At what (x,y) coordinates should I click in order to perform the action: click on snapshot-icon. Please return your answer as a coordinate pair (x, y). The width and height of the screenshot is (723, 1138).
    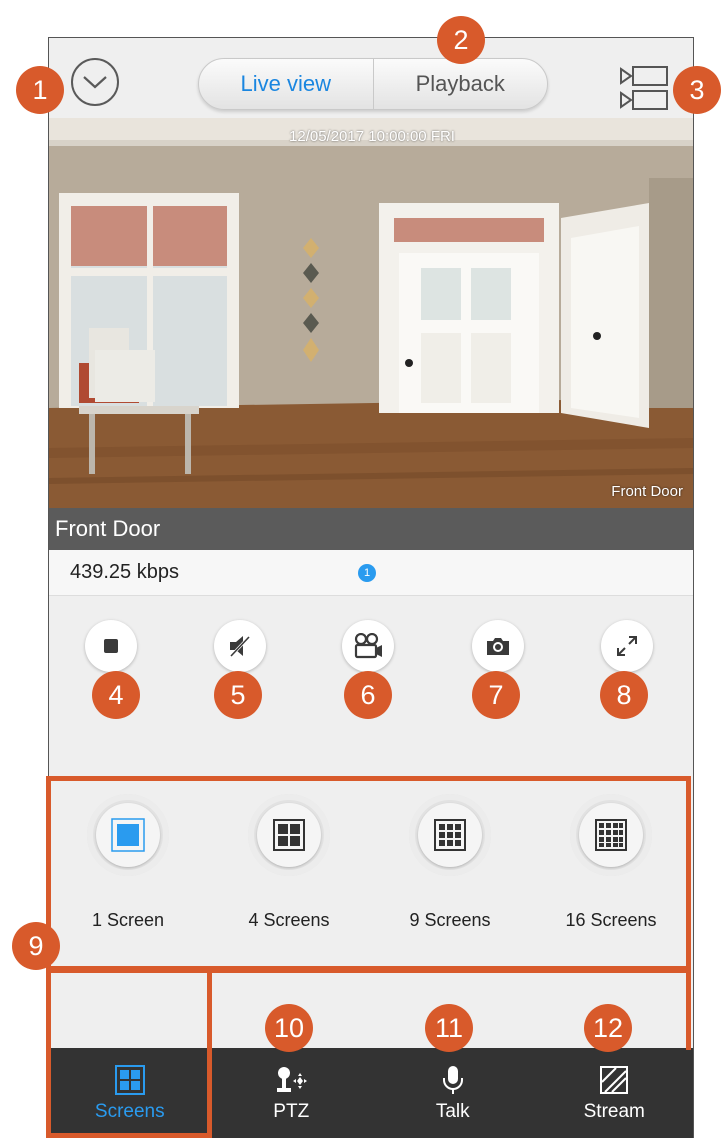
    Looking at the image, I should click on (498, 646).